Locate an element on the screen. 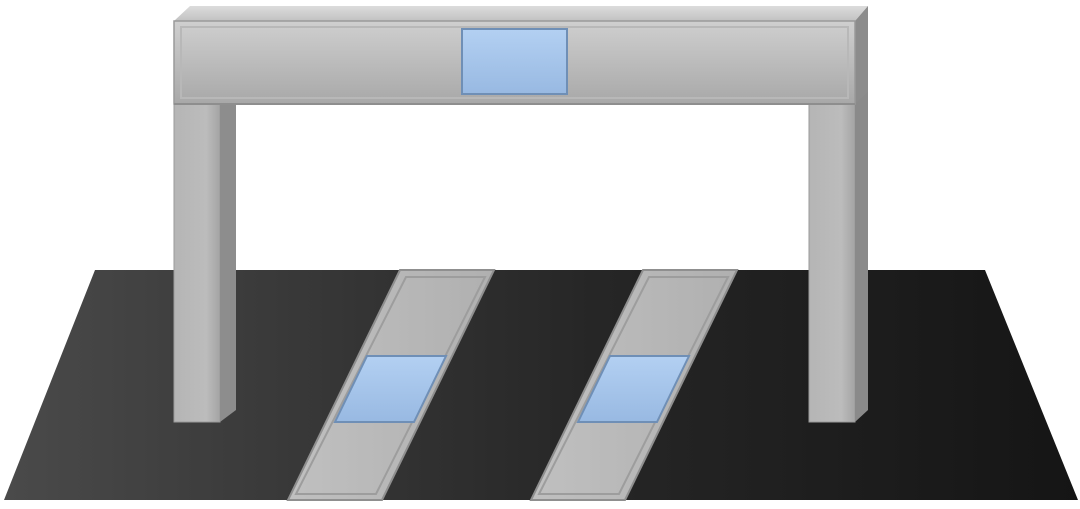 The width and height of the screenshot is (1080, 509). gantry-pillar-right is located at coordinates (838, 255).